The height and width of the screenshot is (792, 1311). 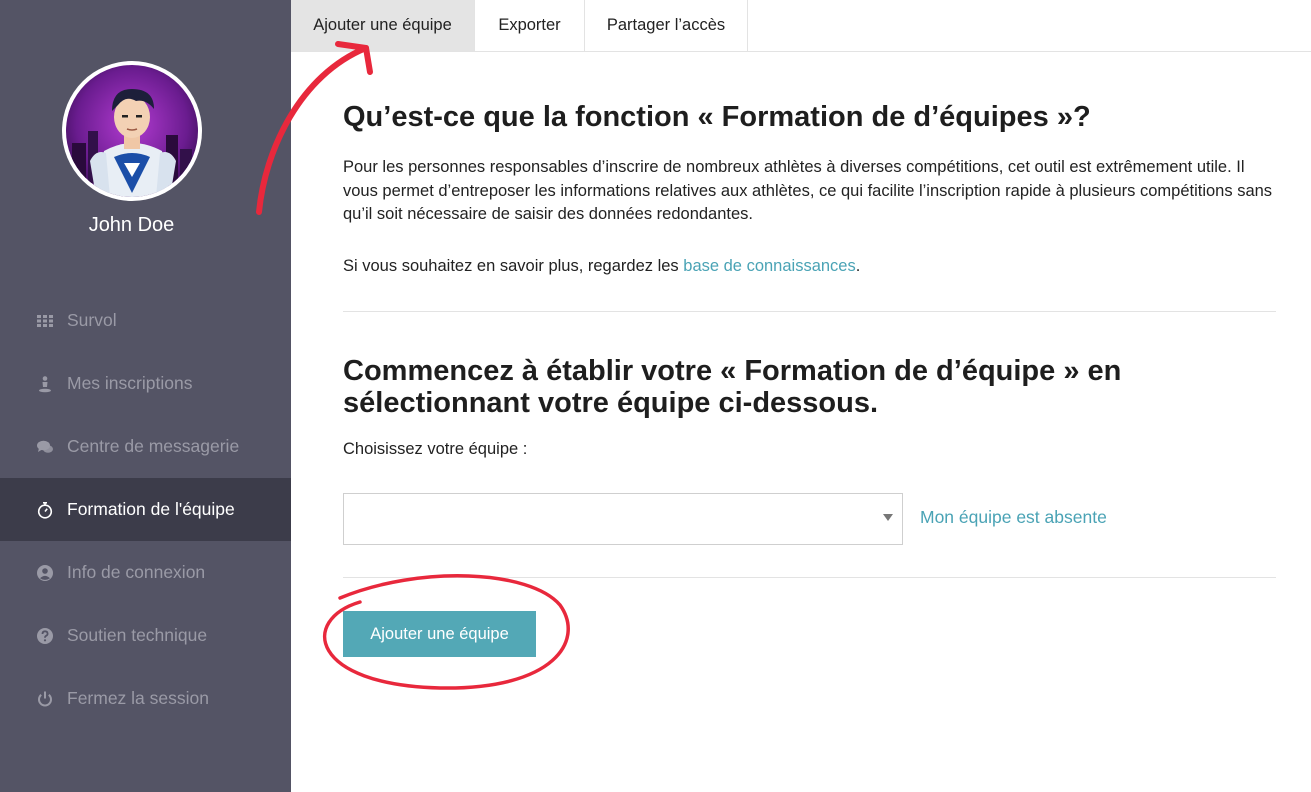 I want to click on sidebar-item-label: Soutien technique, so click(x=137, y=635).